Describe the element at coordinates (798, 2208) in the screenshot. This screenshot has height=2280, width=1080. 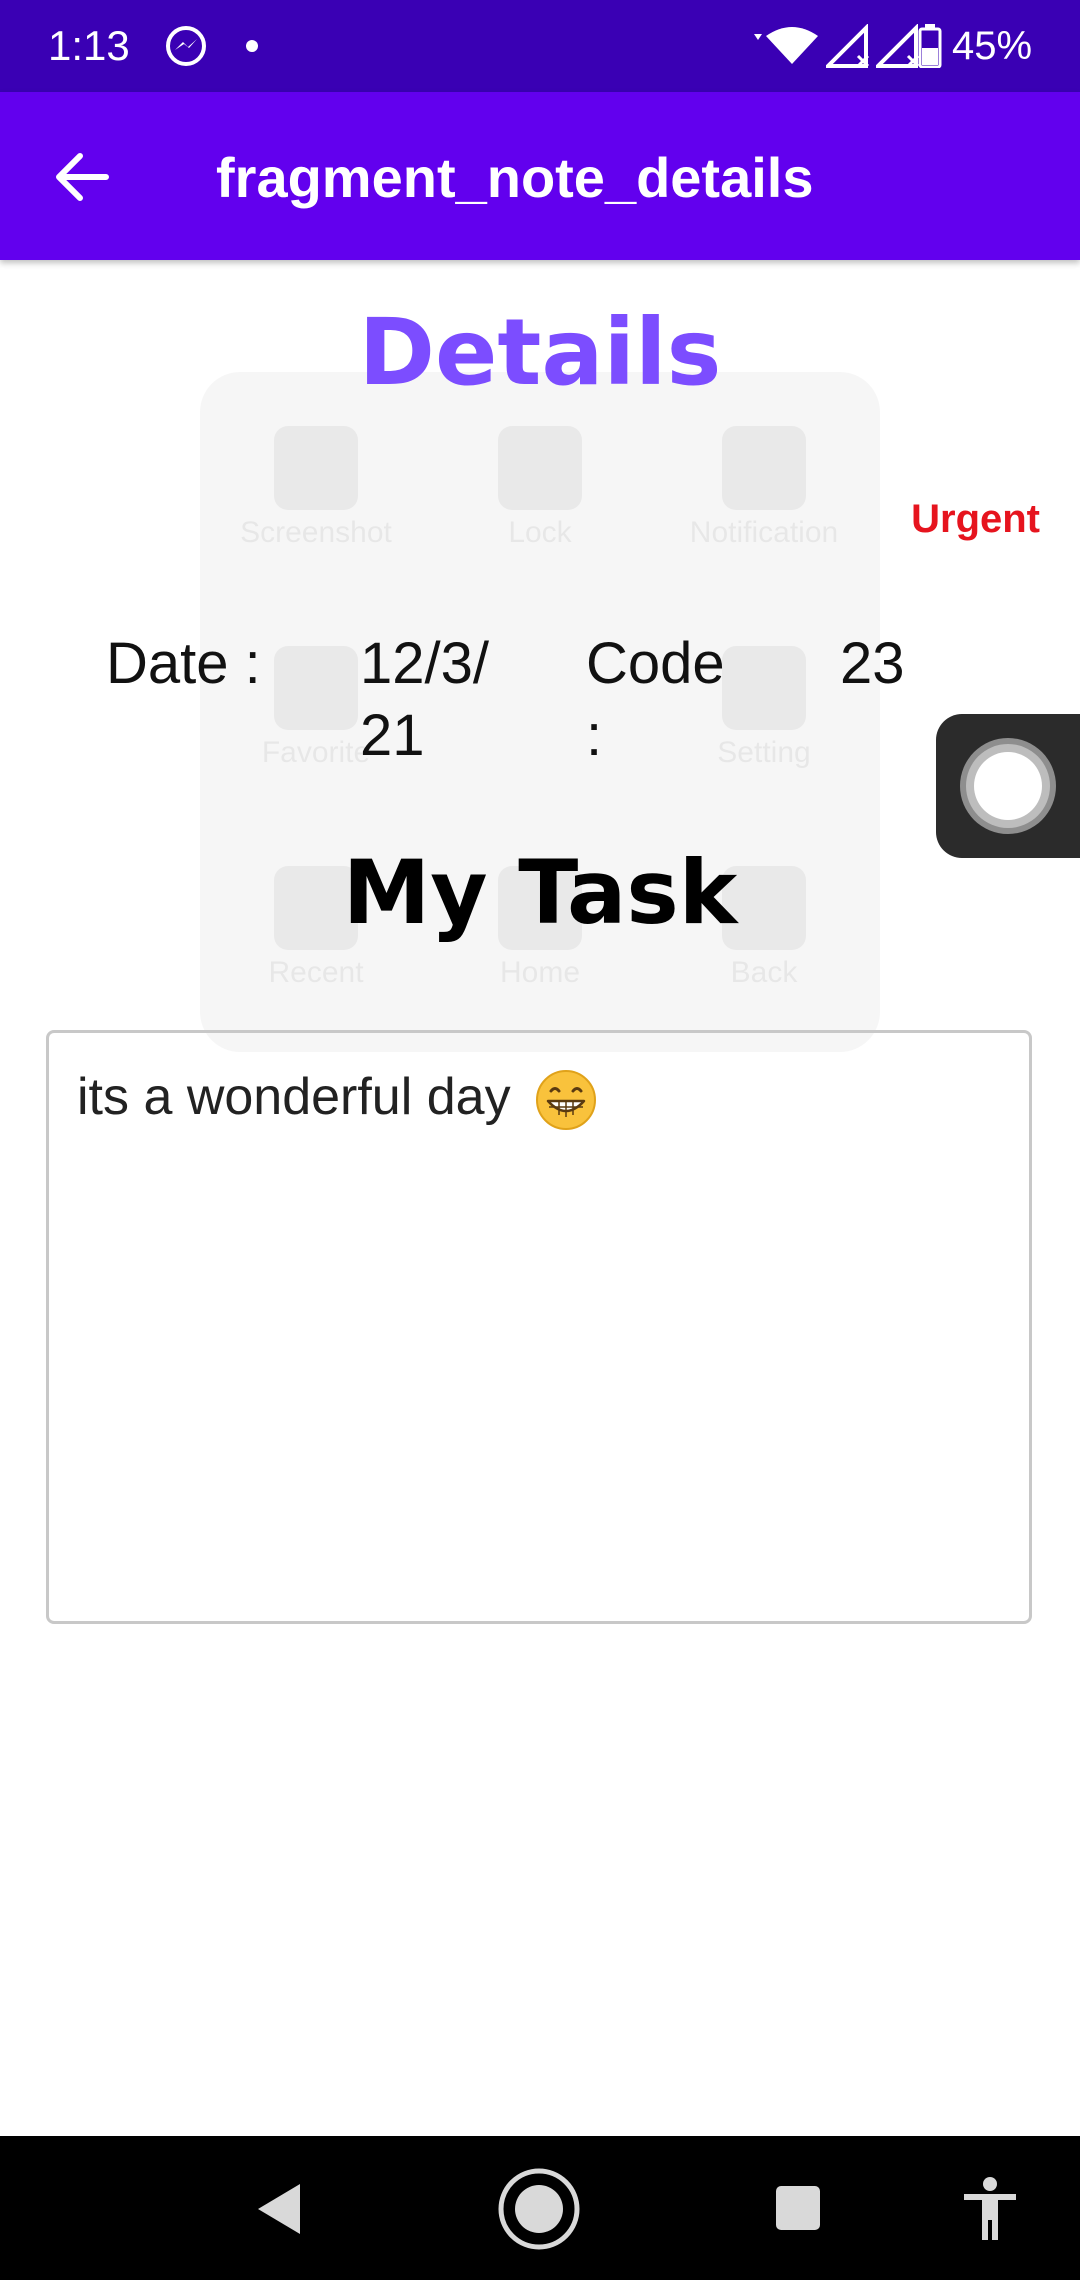
I see `recents-square-icon` at that location.